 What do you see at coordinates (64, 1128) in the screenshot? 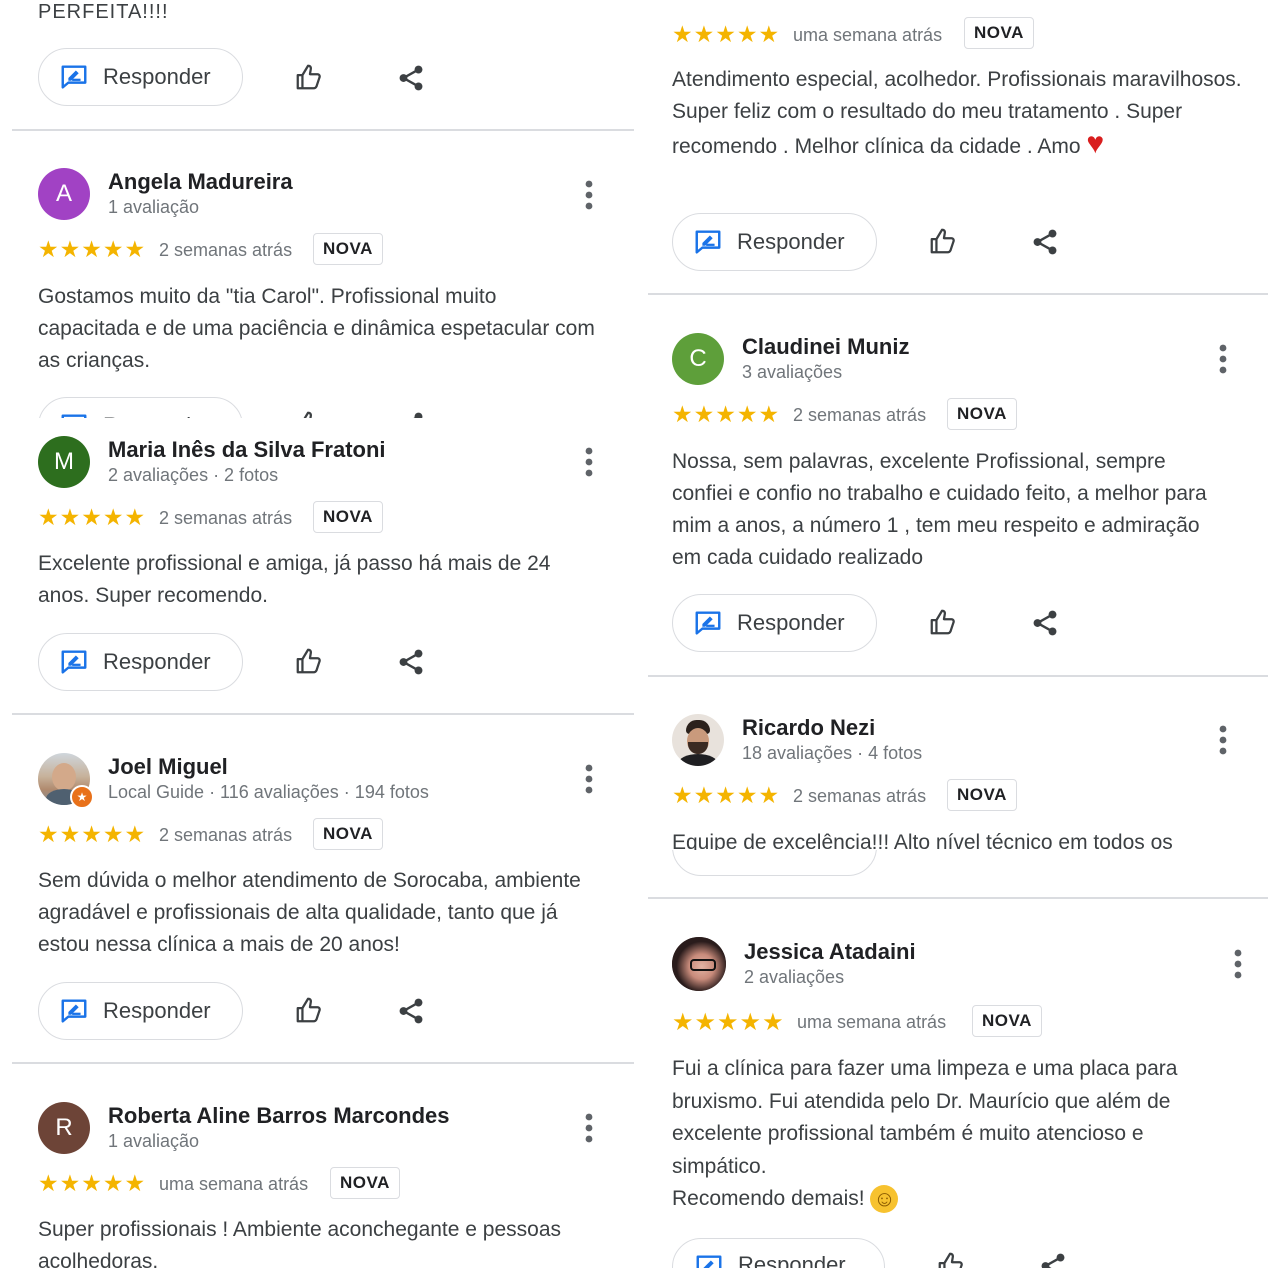
I see `avatar: R` at bounding box center [64, 1128].